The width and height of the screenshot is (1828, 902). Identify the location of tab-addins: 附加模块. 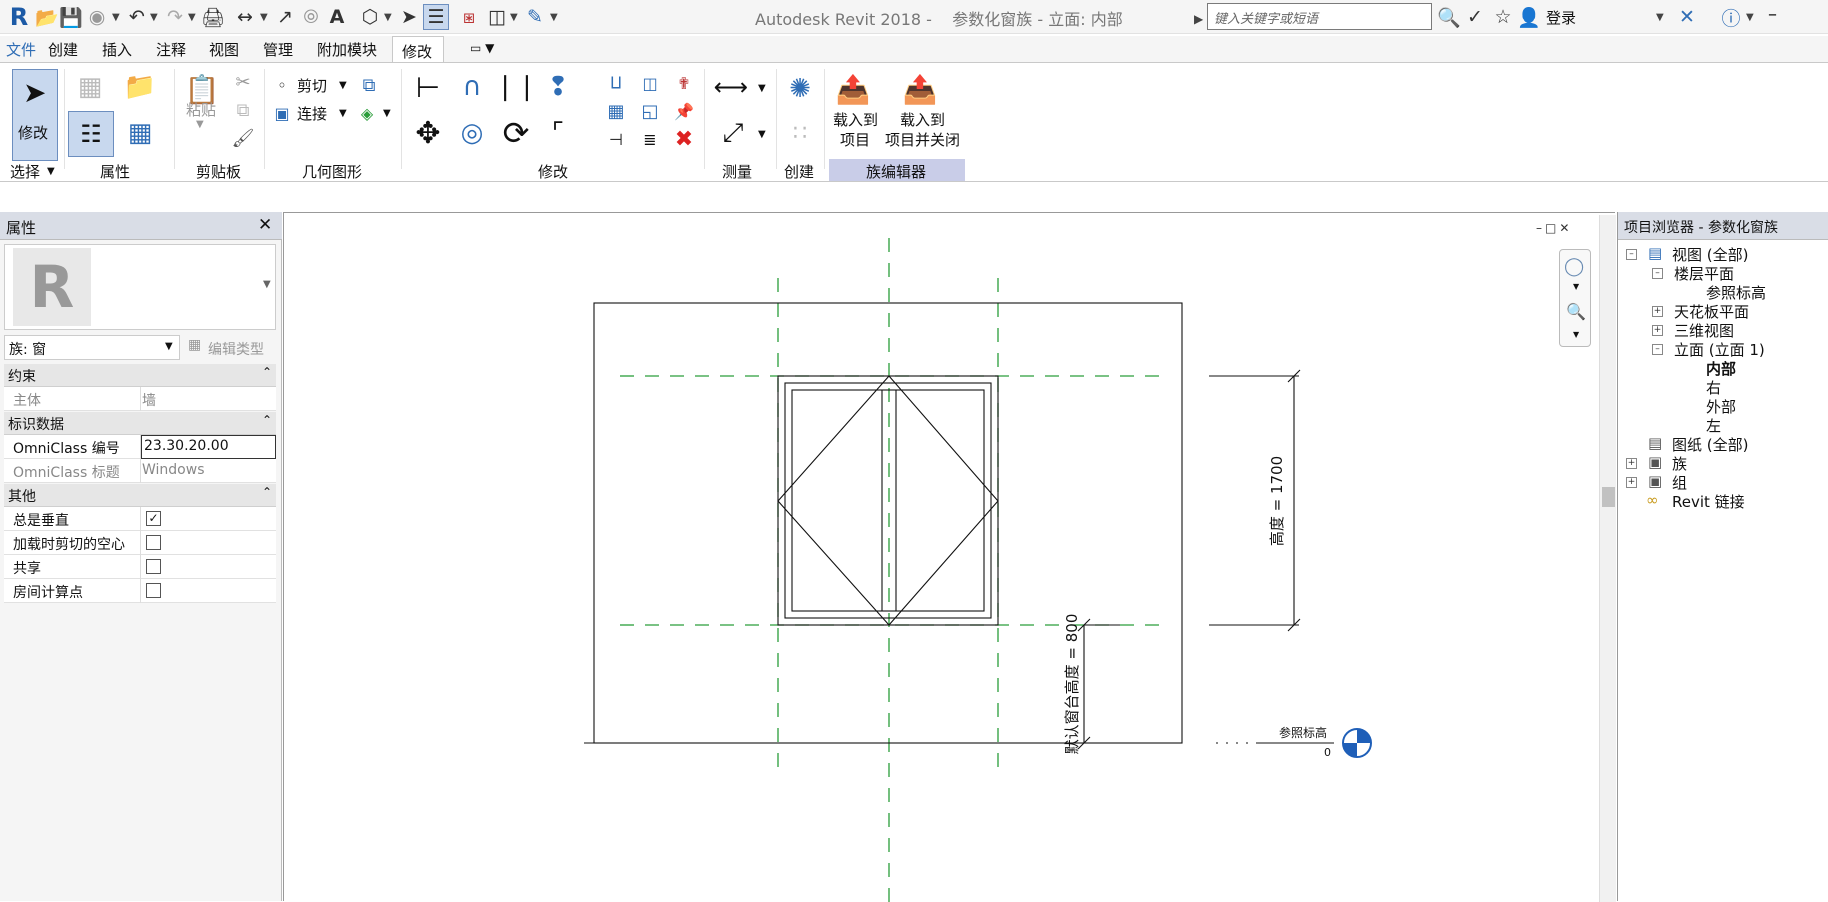
(347, 49).